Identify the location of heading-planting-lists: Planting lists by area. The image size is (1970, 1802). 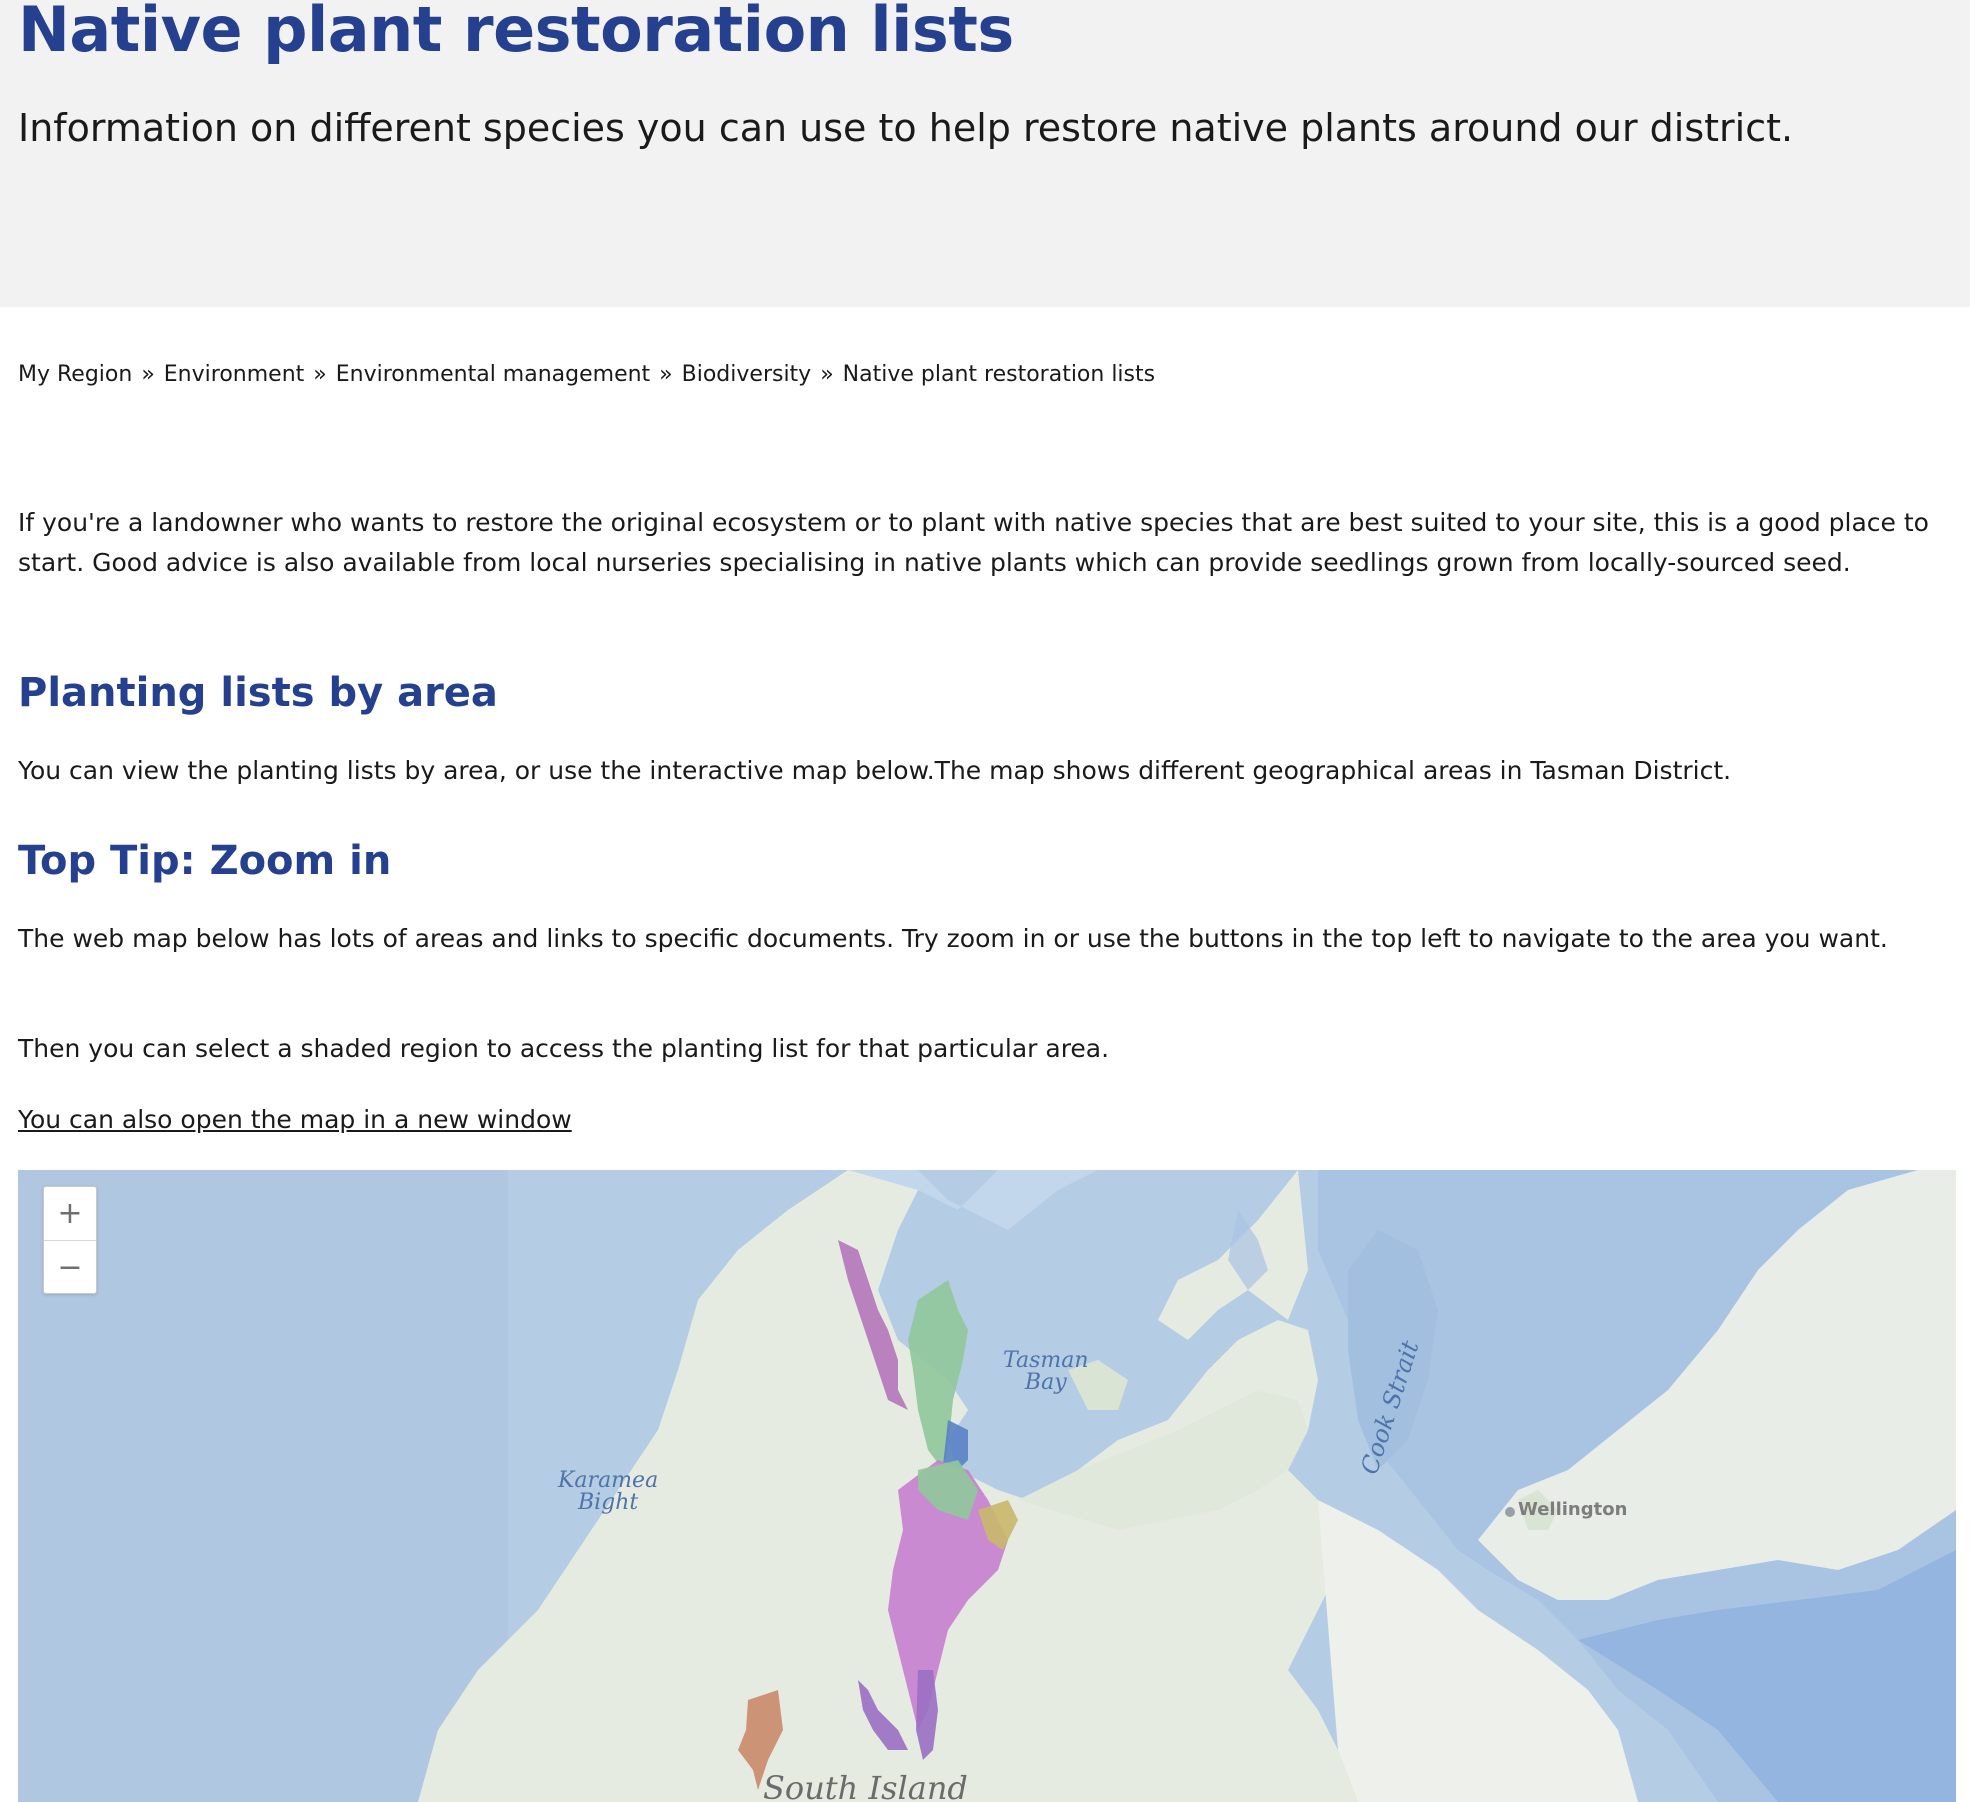
(258, 693).